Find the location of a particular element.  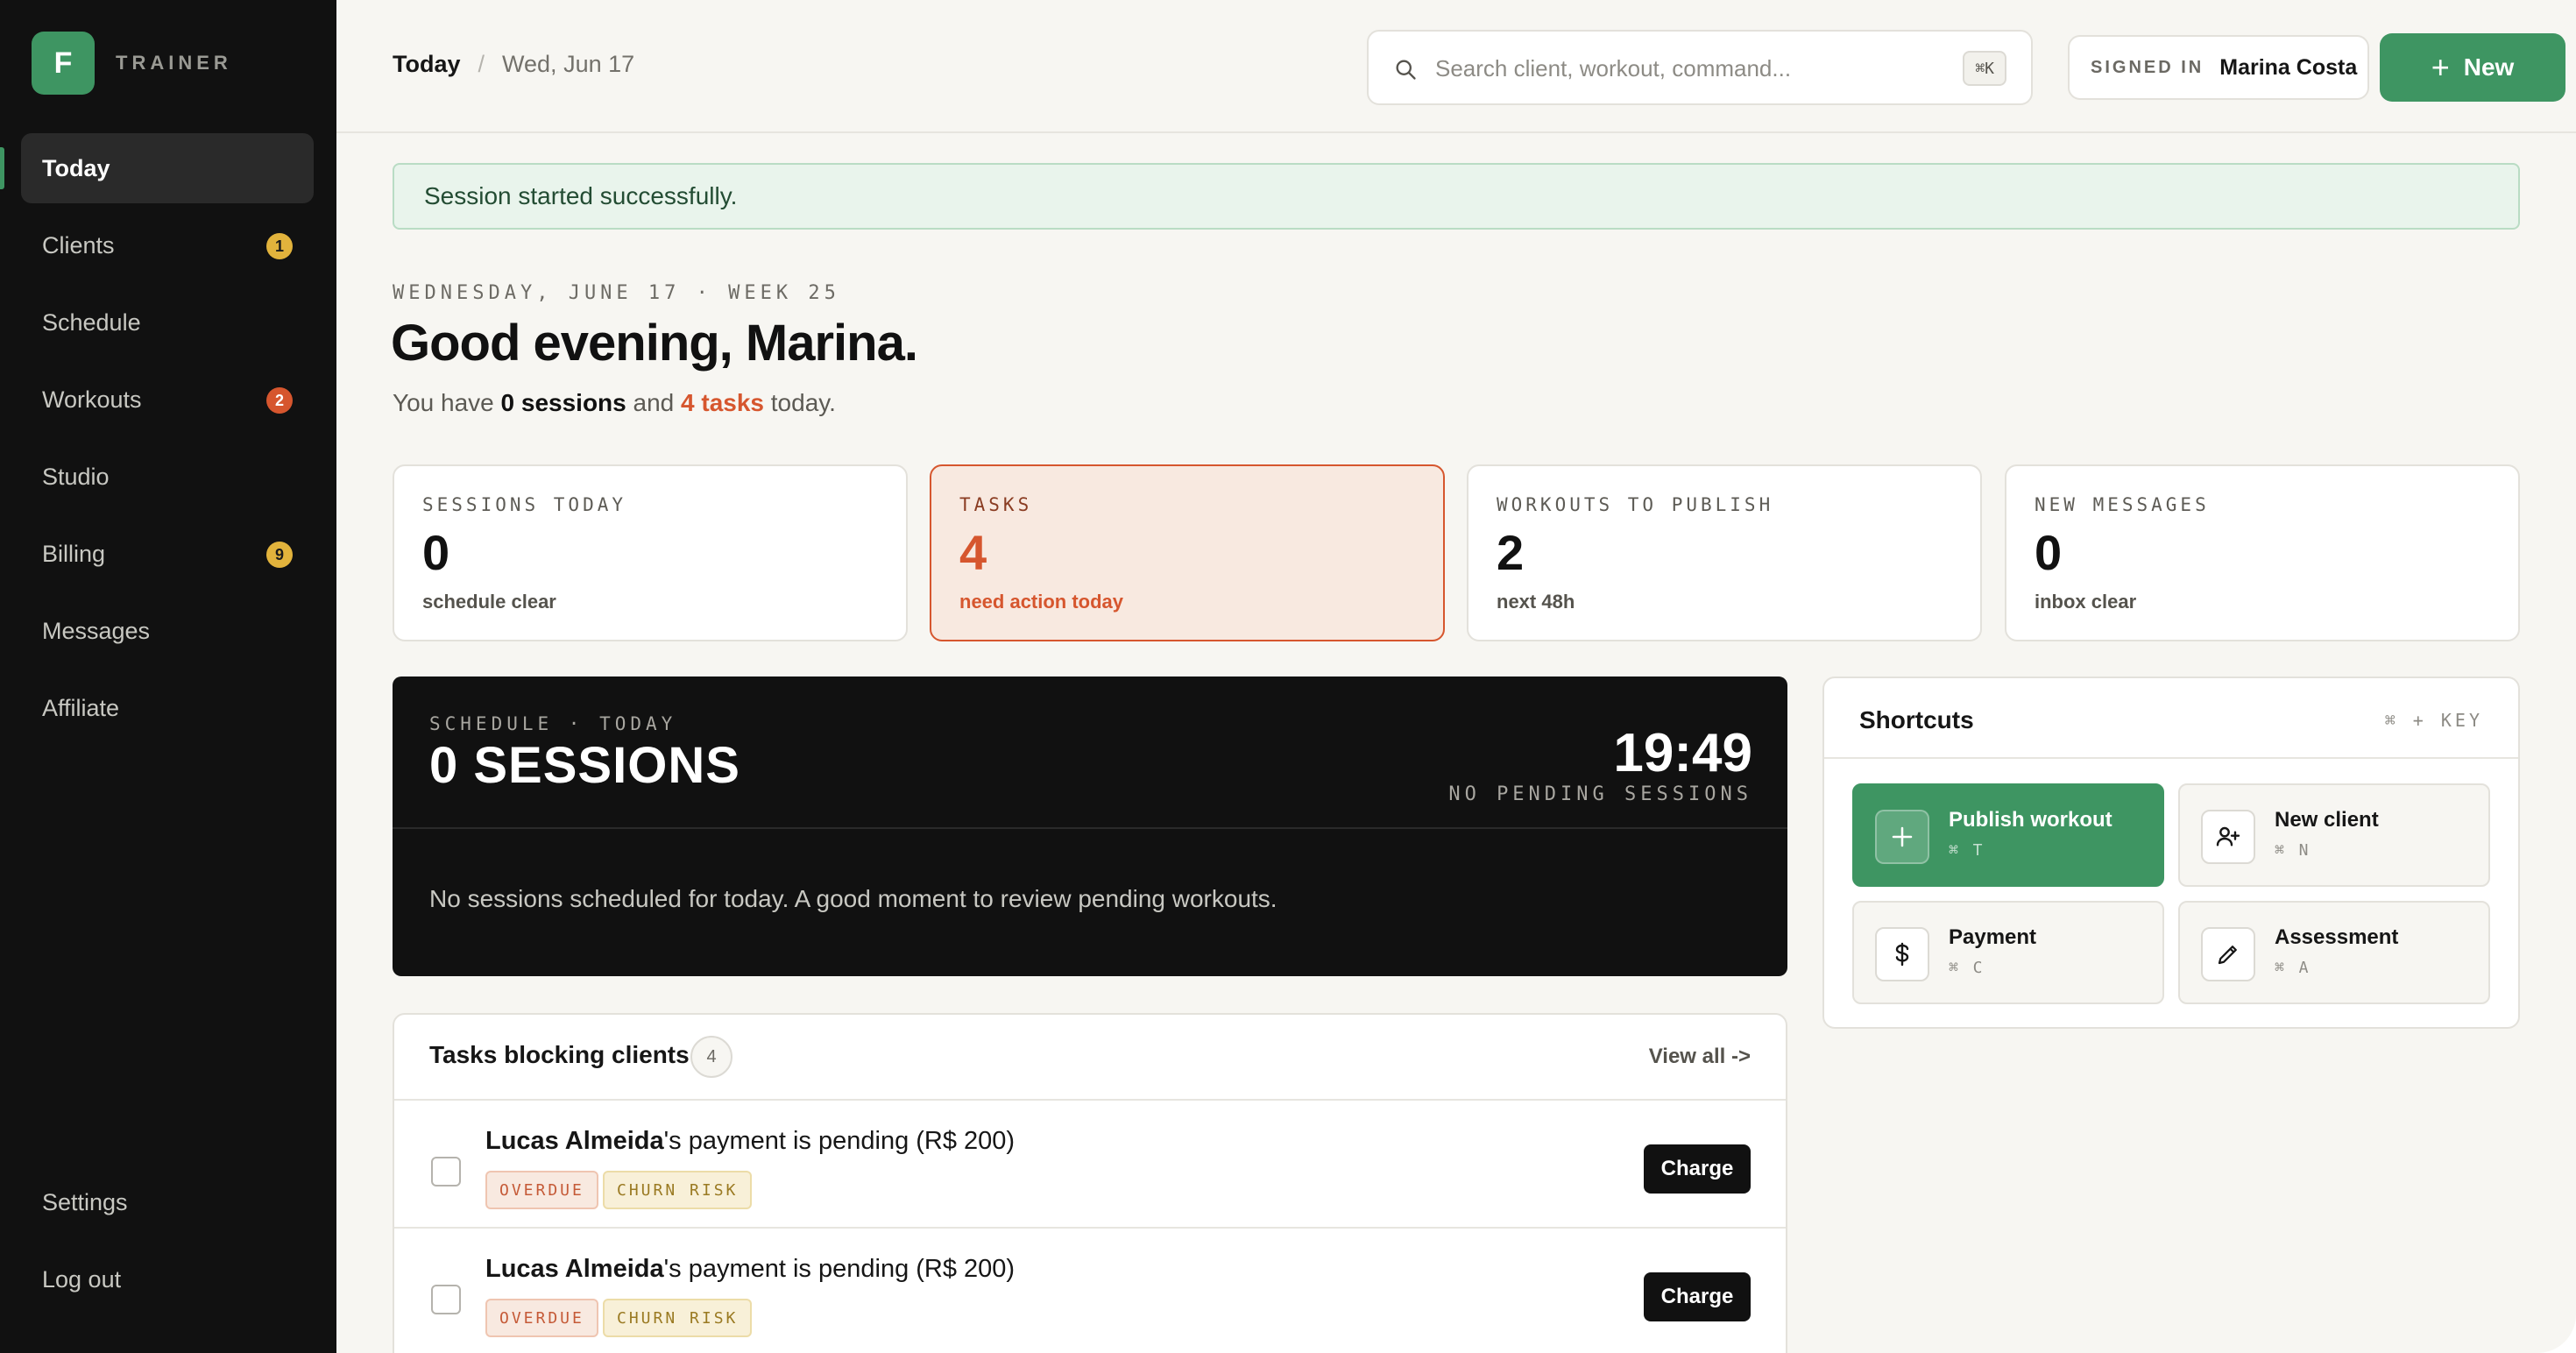

sidebar-item-settings: Settings is located at coordinates (167, 1202).